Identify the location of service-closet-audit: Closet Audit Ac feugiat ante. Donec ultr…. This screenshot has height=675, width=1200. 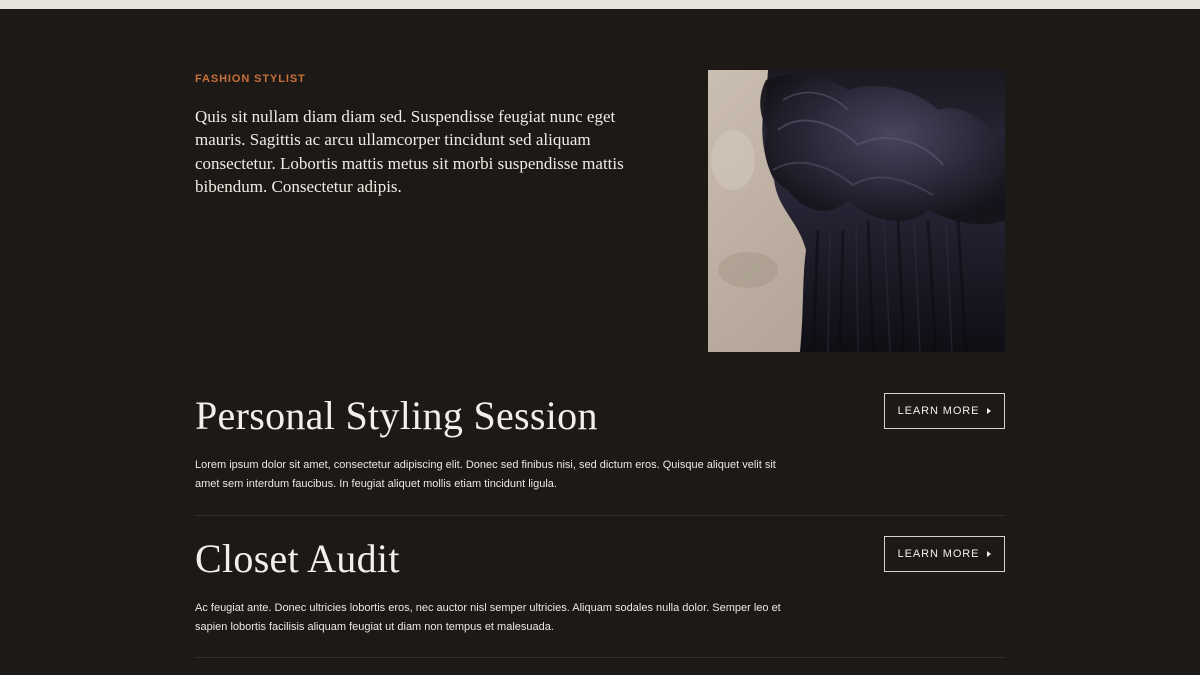
(600, 584).